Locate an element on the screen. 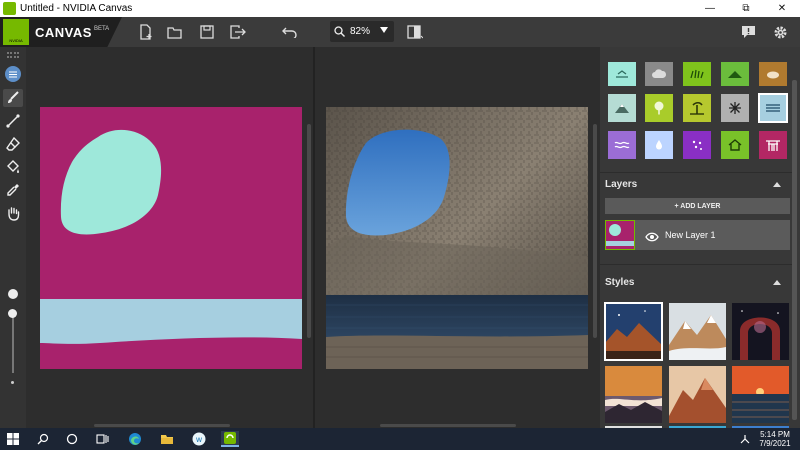 This screenshot has width=800, height=450. mat-fog is located at coordinates (659, 145).